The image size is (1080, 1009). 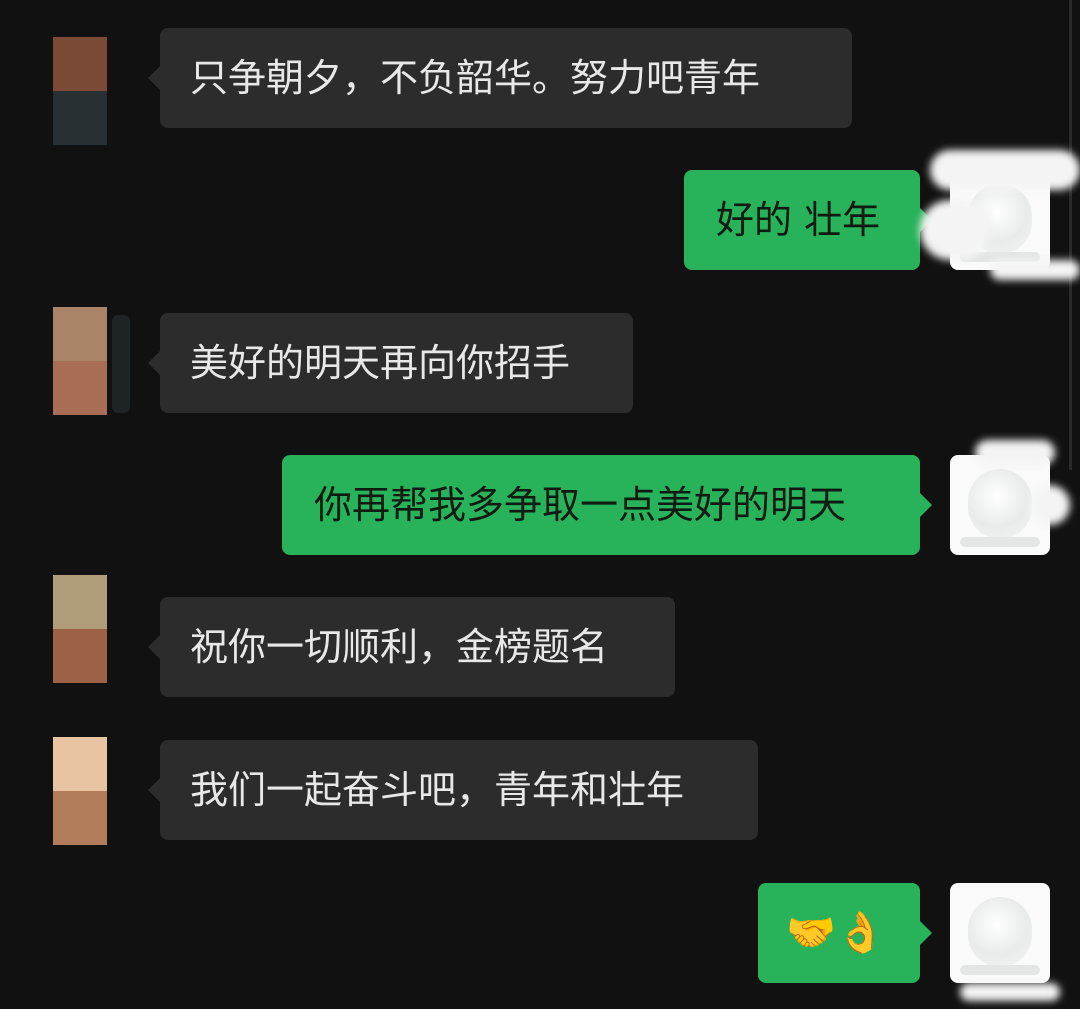 What do you see at coordinates (475, 78) in the screenshot?
I see `message-text: 只争朝夕，不负韶华。努力吧青年` at bounding box center [475, 78].